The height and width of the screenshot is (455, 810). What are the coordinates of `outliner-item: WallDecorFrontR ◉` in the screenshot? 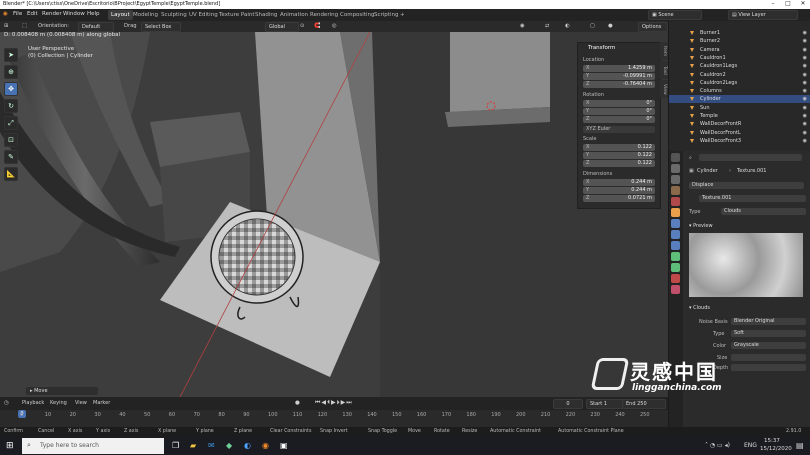 It's located at (739, 124).